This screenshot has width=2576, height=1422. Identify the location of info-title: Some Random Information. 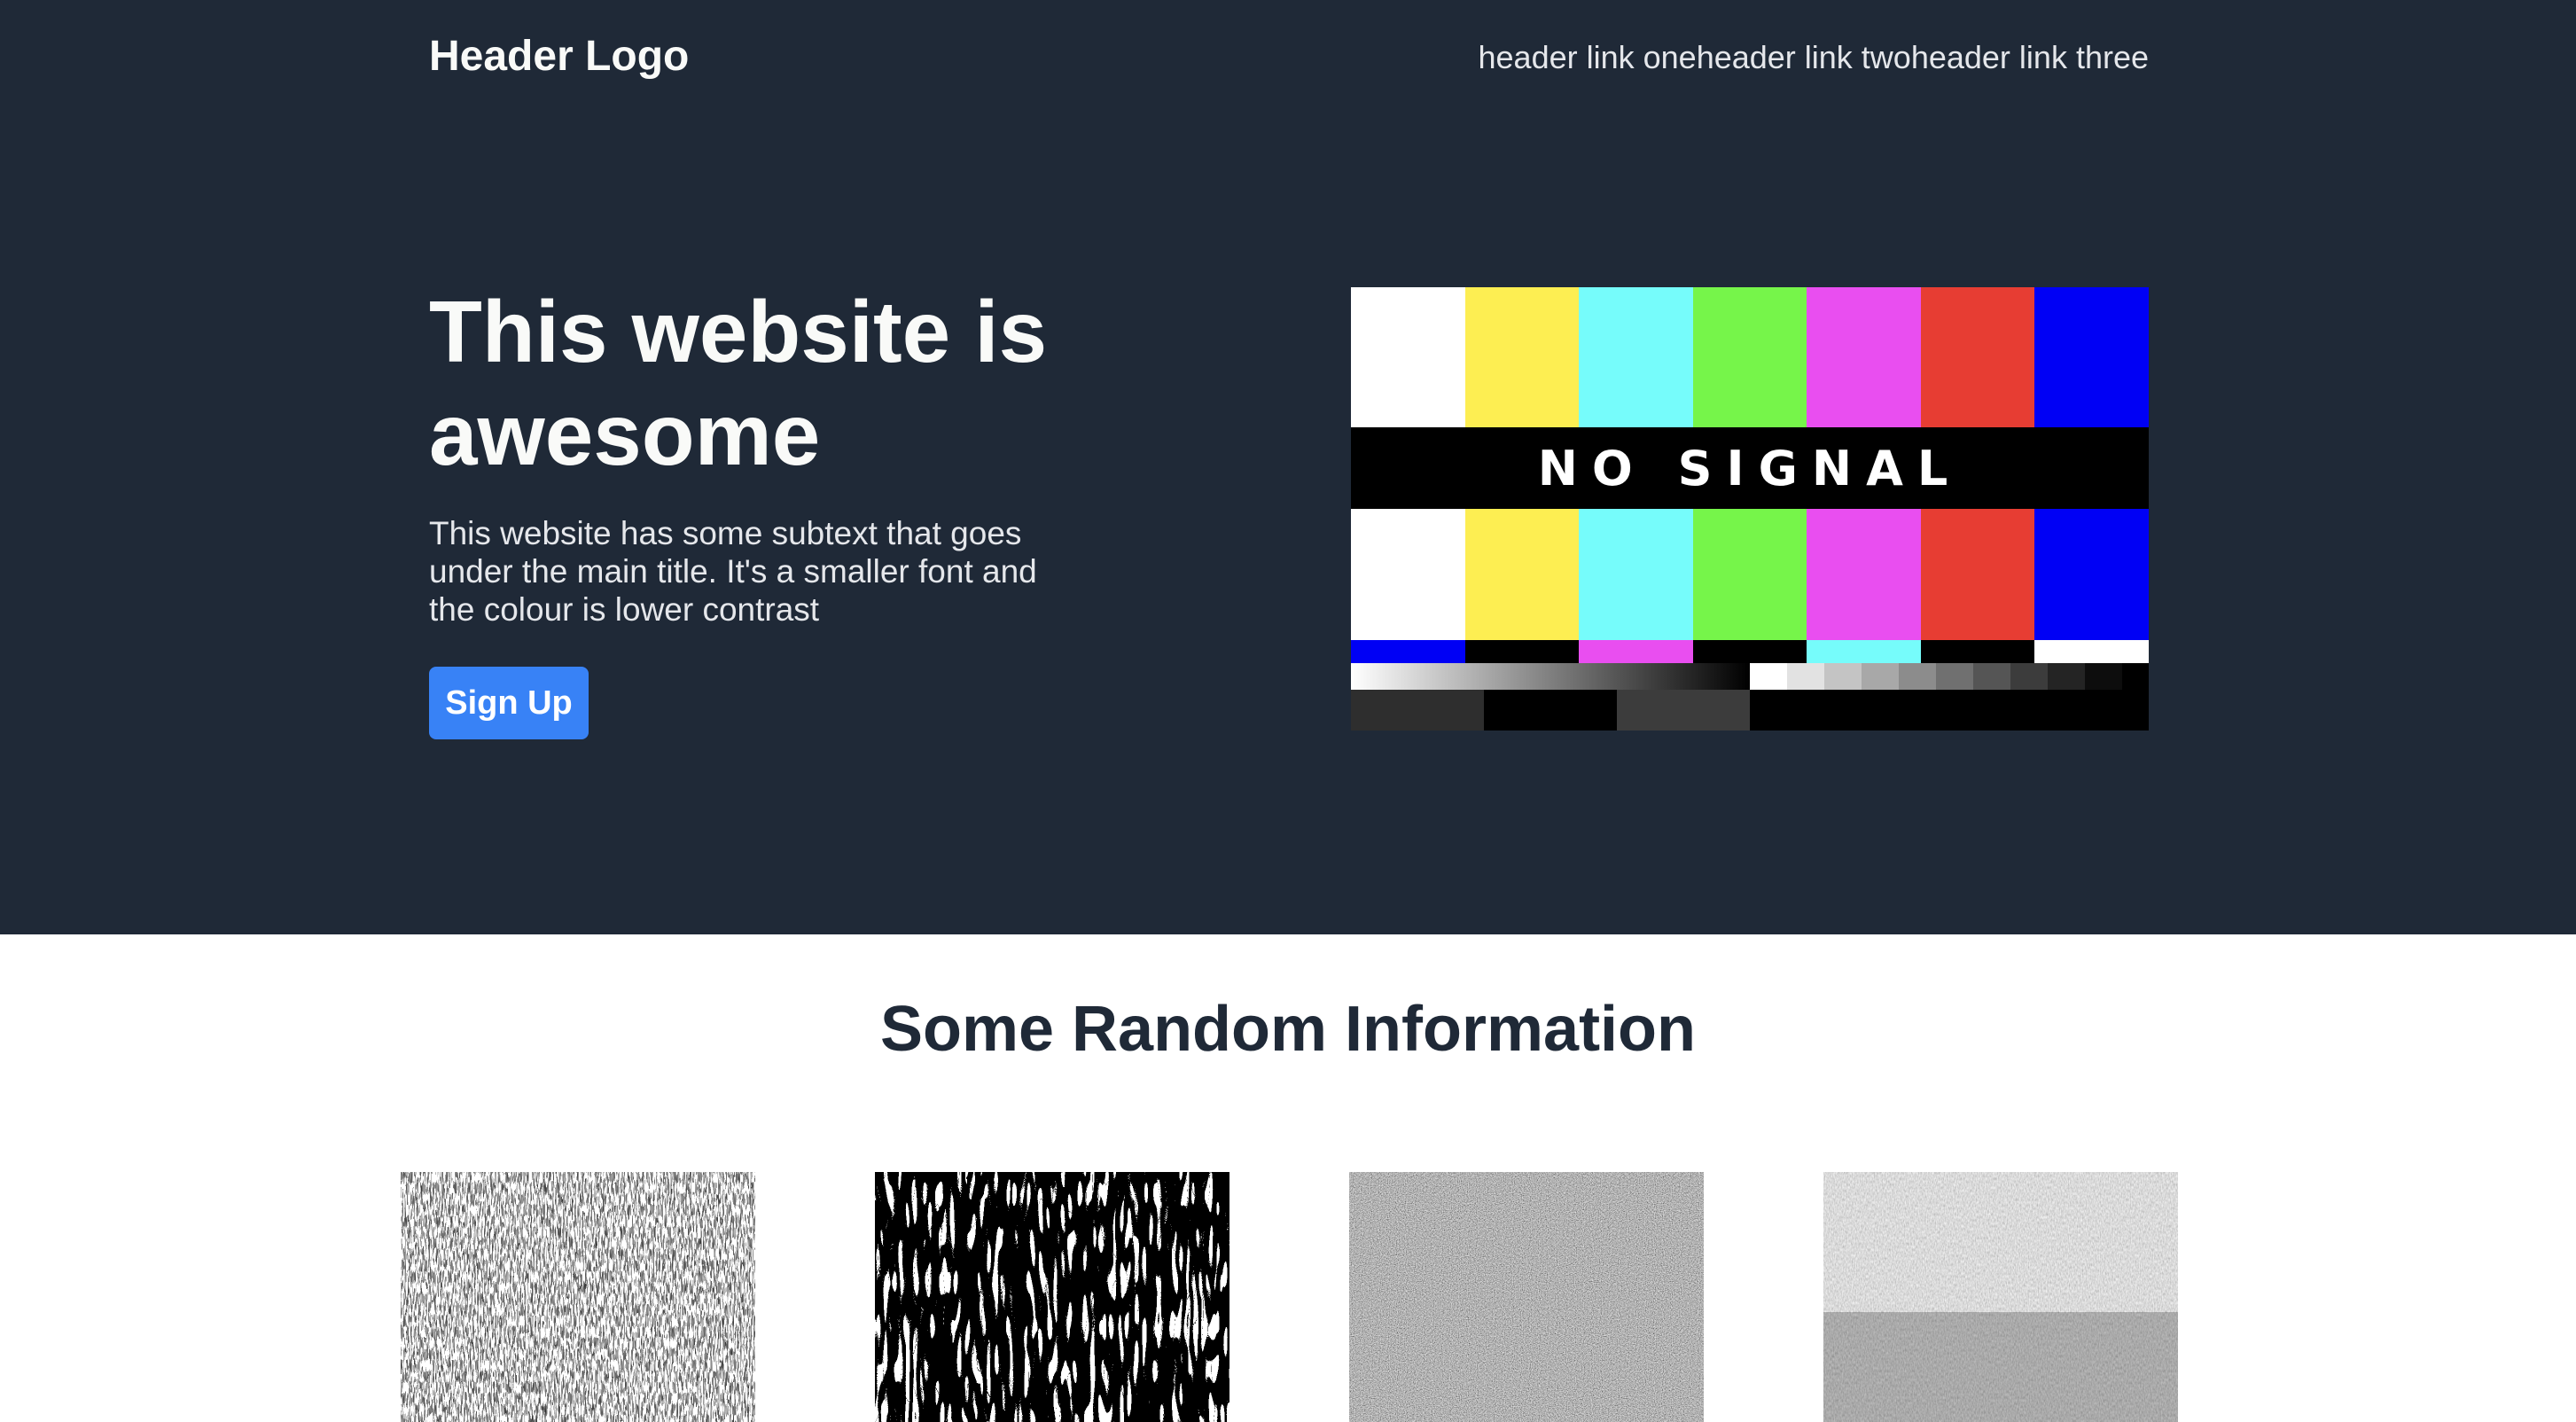
(1288, 1030).